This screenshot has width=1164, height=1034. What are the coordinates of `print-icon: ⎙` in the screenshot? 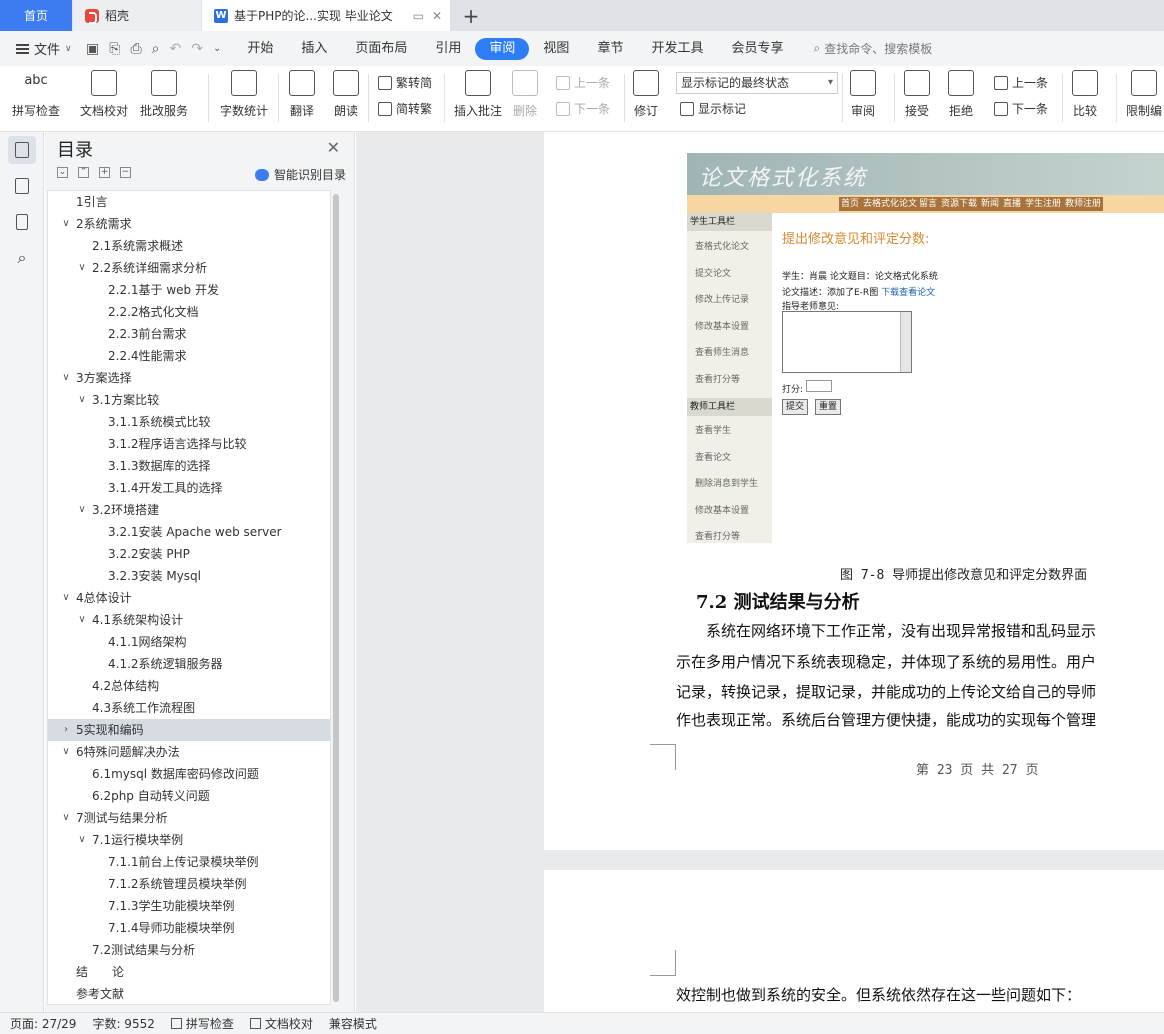 It's located at (135, 49).